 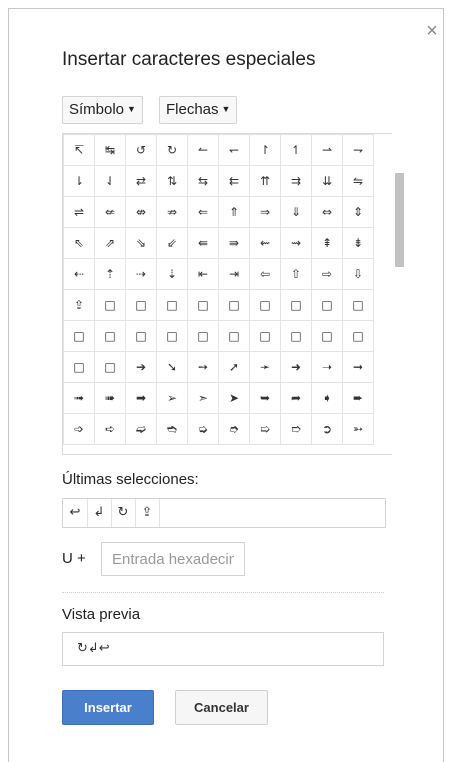 What do you see at coordinates (265, 367) in the screenshot?
I see `character-cell: ➛` at bounding box center [265, 367].